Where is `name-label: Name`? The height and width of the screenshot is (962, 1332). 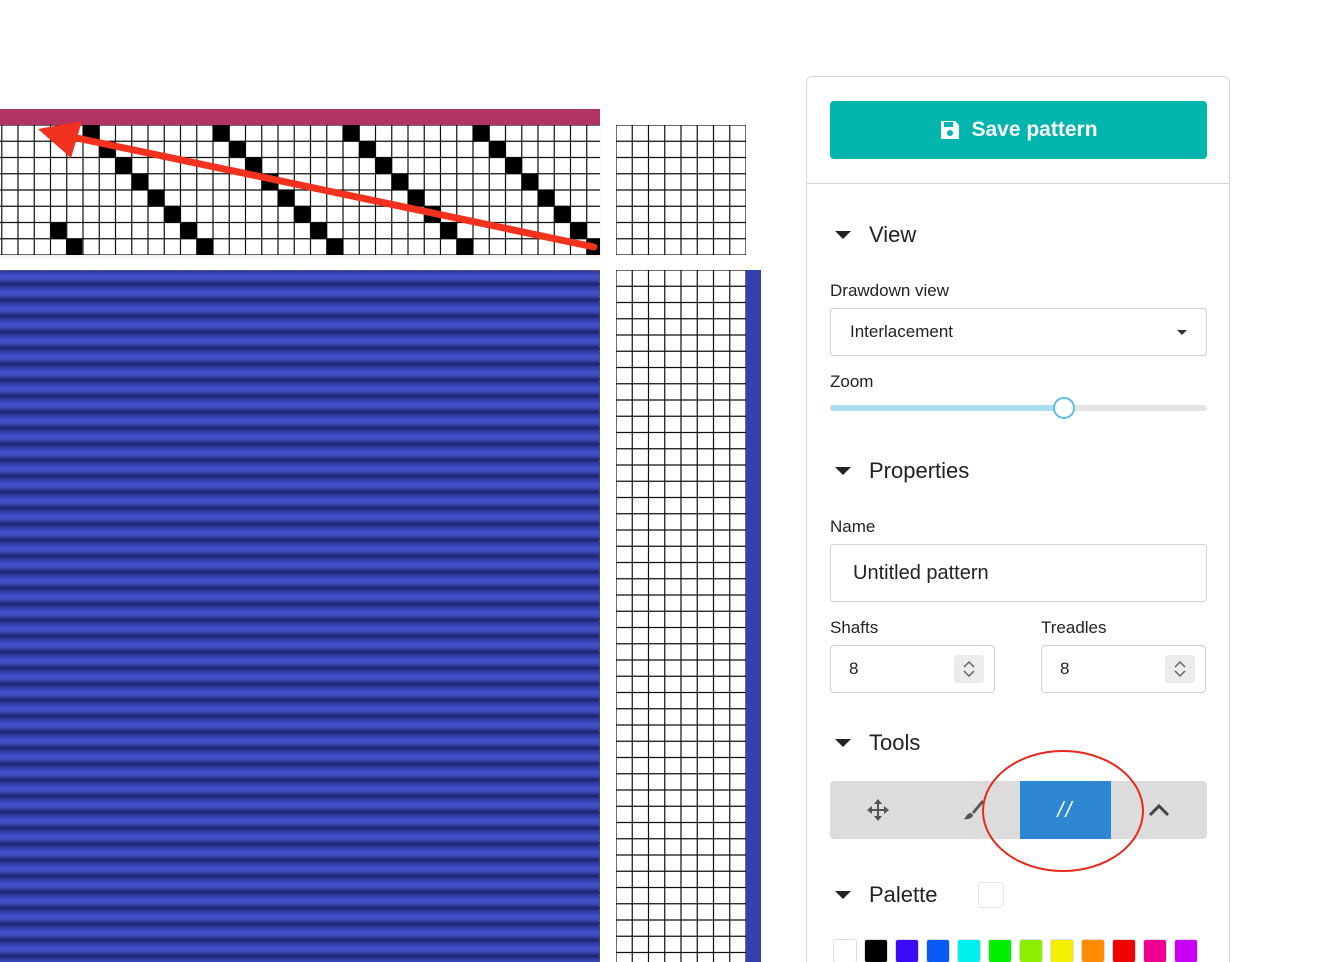
name-label: Name is located at coordinates (853, 526).